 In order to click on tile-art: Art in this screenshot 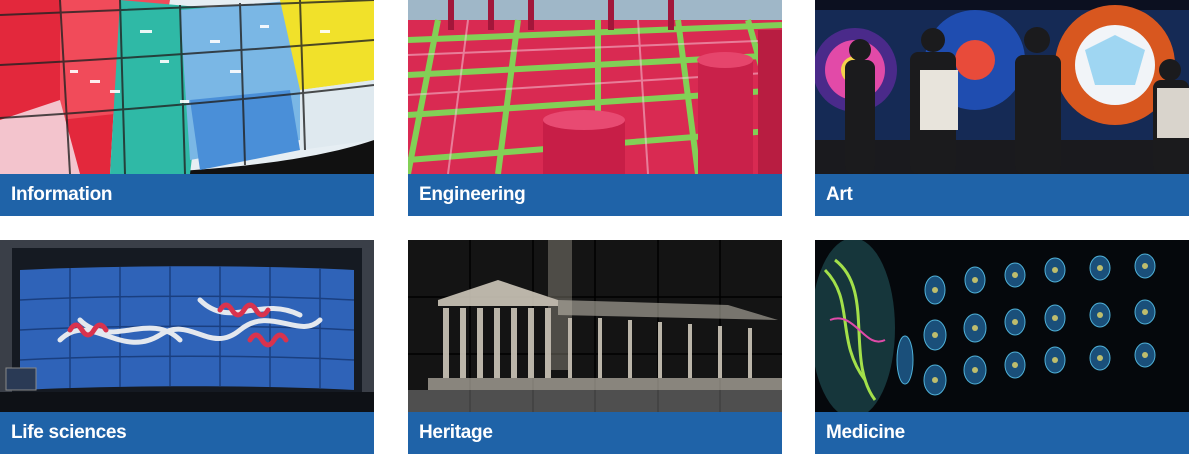, I will do `click(1002, 108)`.